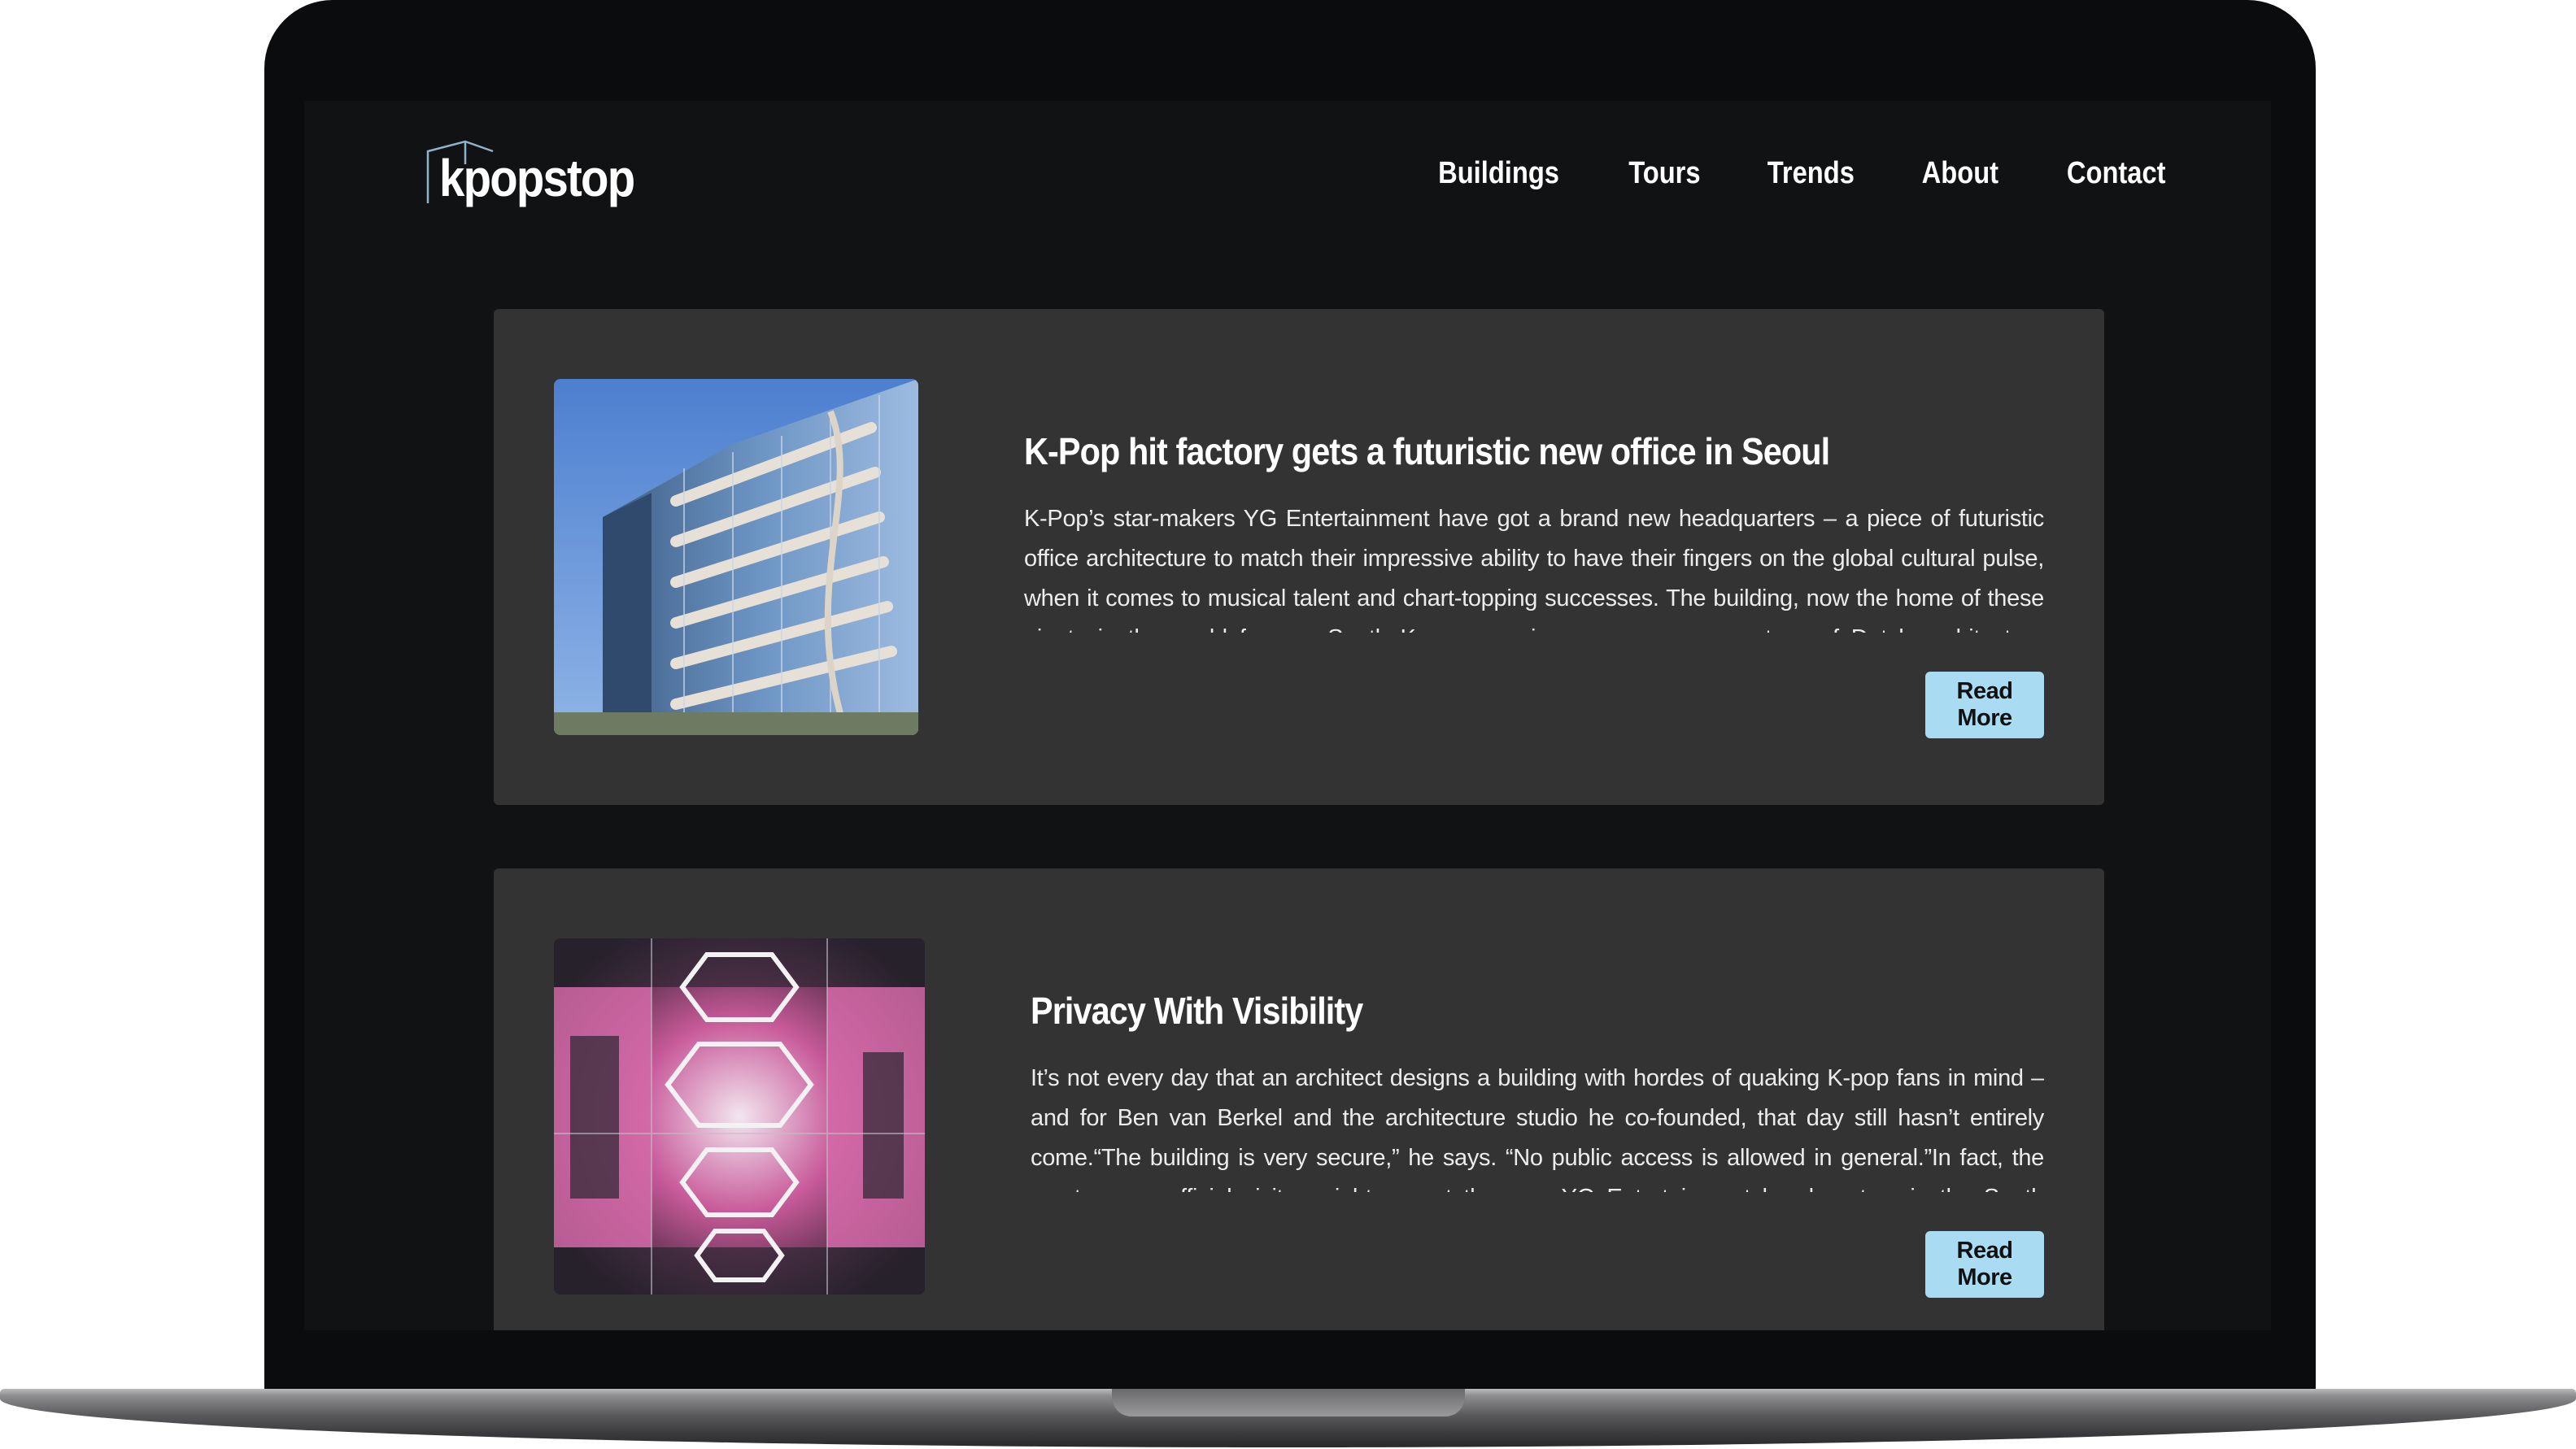 The height and width of the screenshot is (1449, 2576). What do you see at coordinates (2115, 174) in the screenshot?
I see `nav-contact: Contact` at bounding box center [2115, 174].